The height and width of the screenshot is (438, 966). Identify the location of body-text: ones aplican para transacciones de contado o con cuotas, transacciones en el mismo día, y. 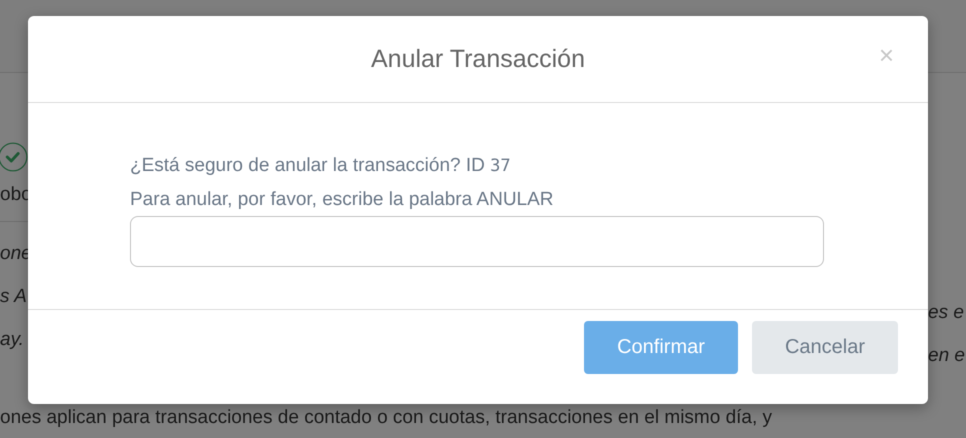
(387, 418).